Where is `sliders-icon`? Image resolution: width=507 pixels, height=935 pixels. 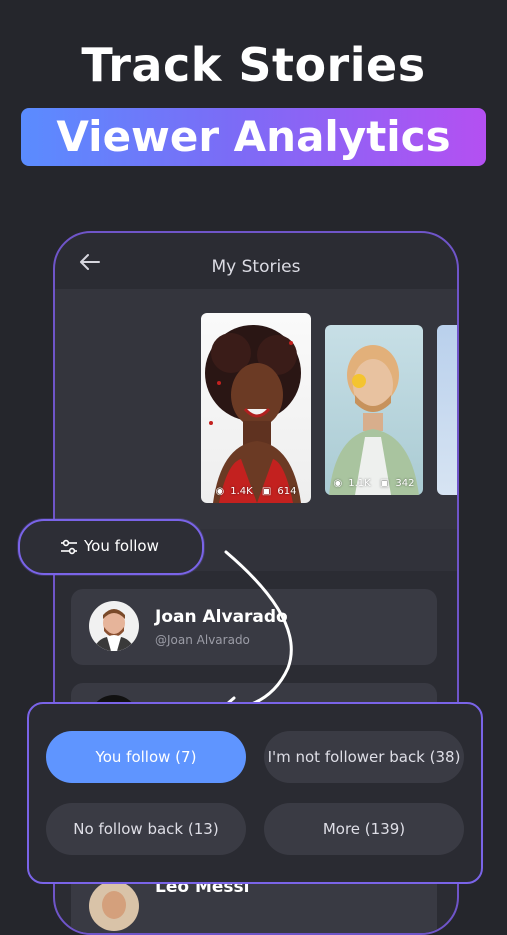
sliders-icon is located at coordinates (69, 549).